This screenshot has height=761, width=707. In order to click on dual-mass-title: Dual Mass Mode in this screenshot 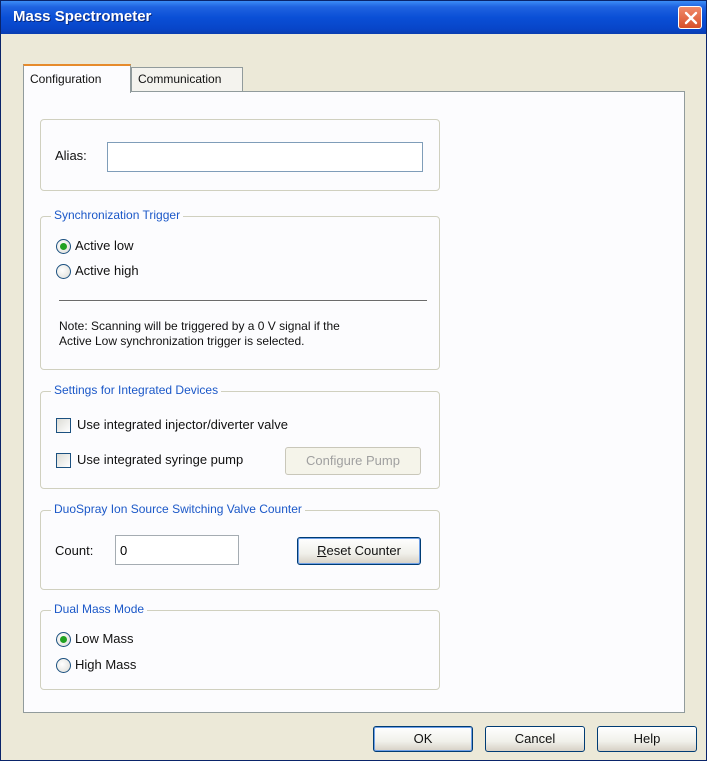, I will do `click(99, 609)`.